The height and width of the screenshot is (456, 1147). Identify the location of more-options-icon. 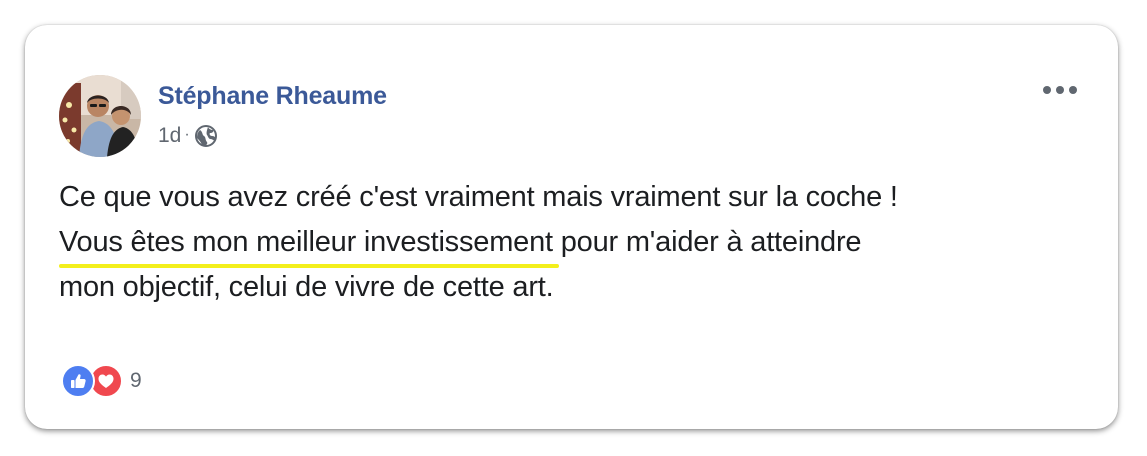
(1060, 90).